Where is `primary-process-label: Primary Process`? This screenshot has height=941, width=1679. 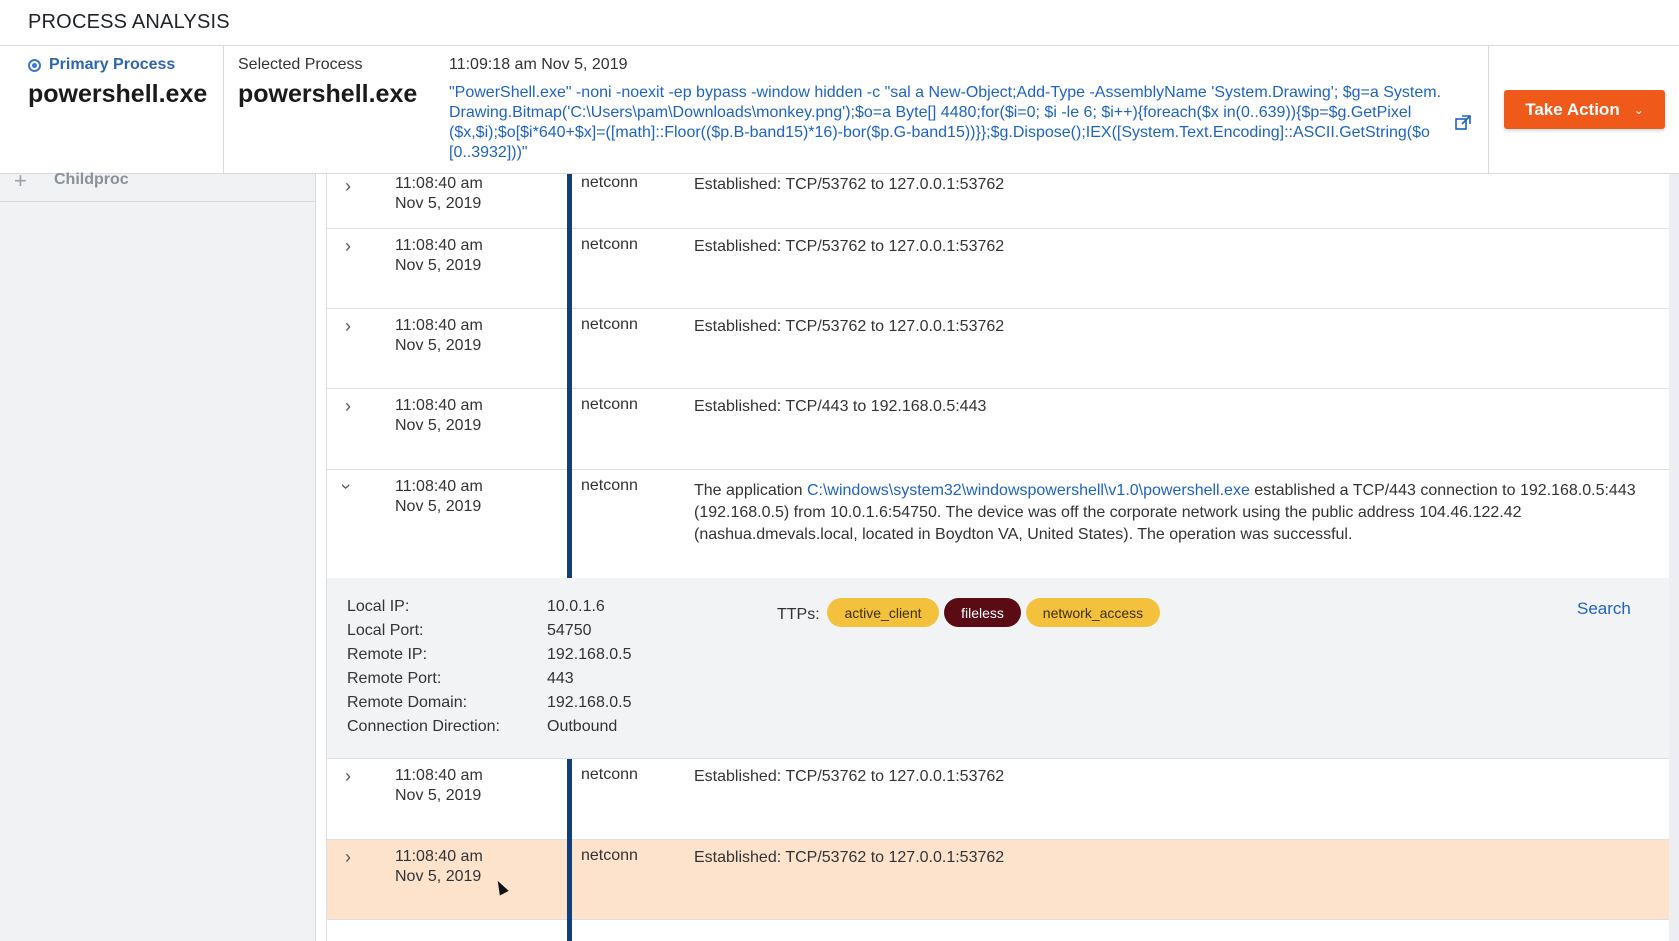 primary-process-label: Primary Process is located at coordinates (101, 65).